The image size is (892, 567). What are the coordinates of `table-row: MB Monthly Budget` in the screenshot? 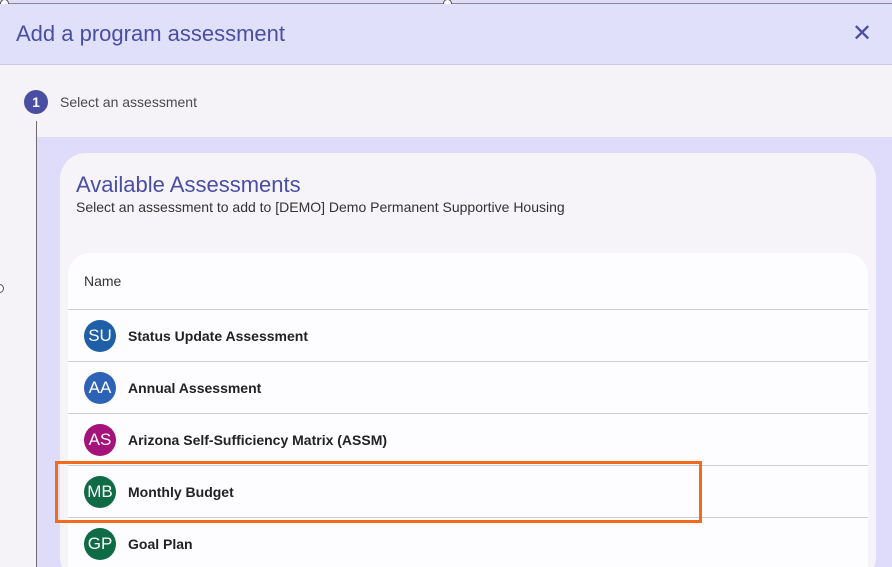 It's located at (468, 491).